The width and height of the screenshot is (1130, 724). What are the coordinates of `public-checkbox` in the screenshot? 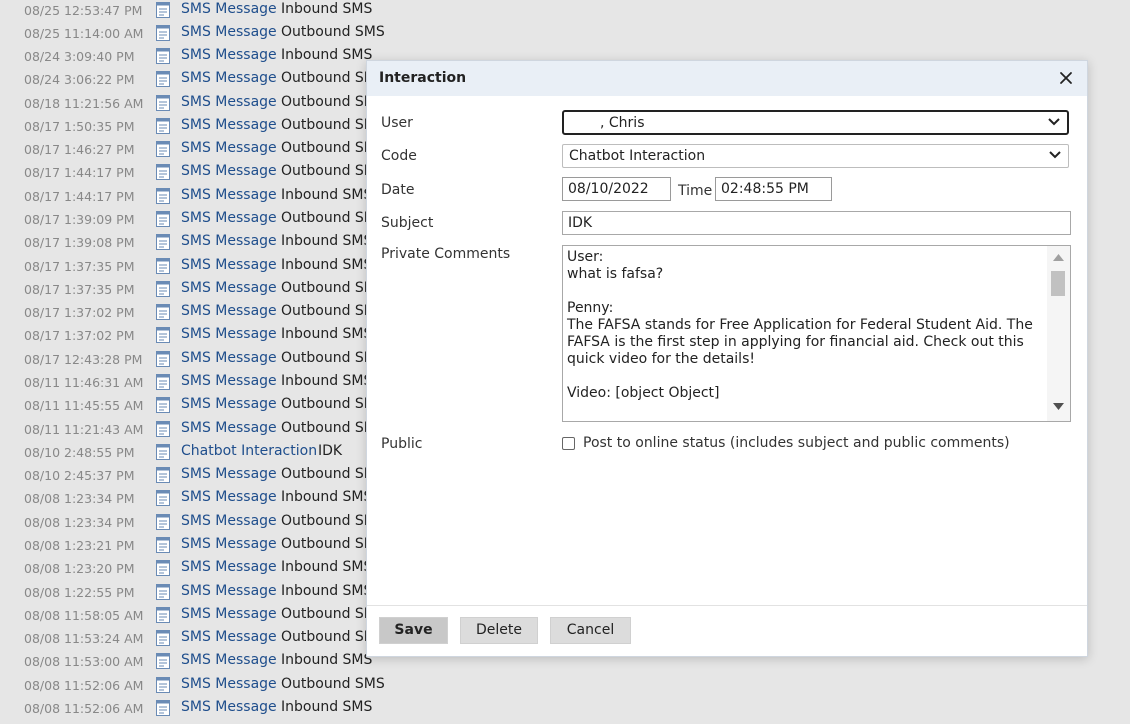 It's located at (568, 443).